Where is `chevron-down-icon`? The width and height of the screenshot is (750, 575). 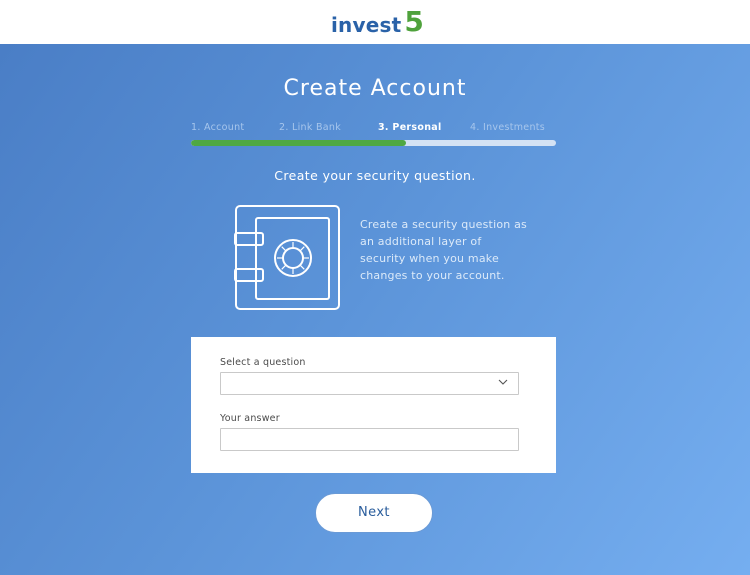 chevron-down-icon is located at coordinates (503, 382).